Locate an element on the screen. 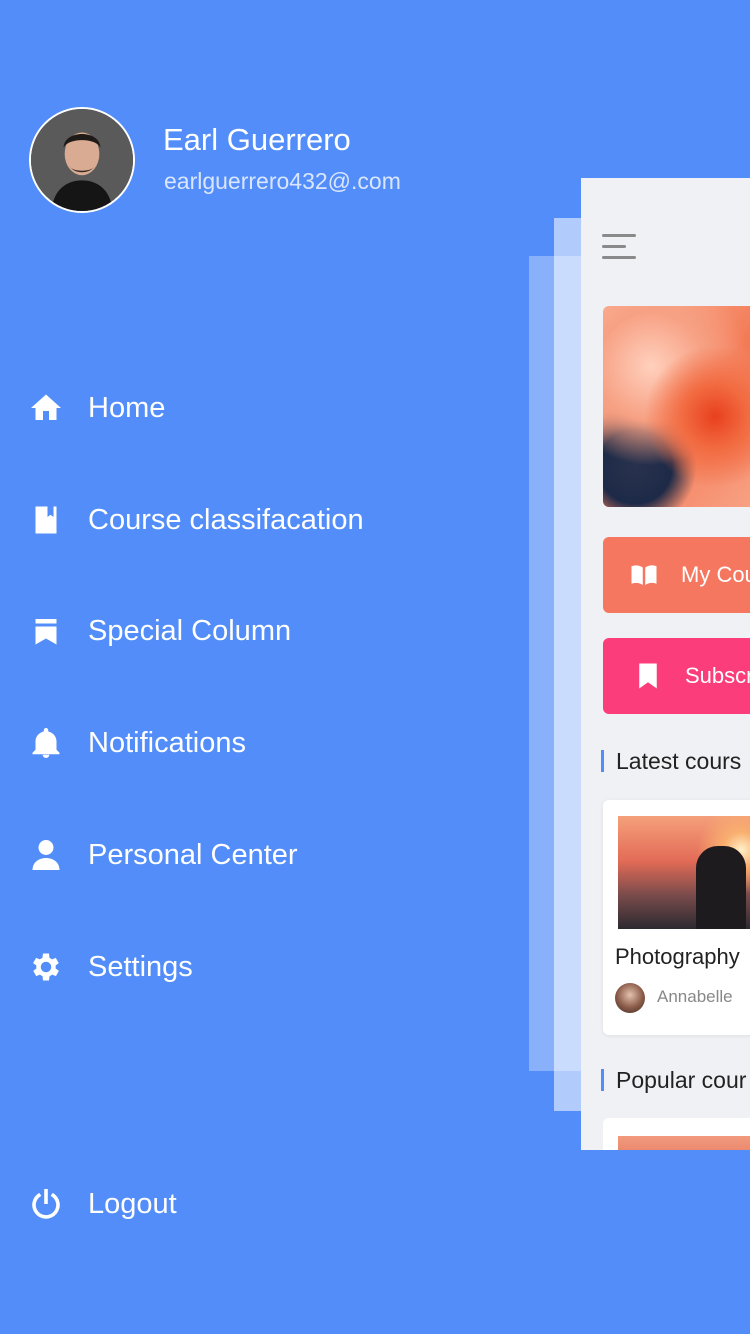 The width and height of the screenshot is (750, 1334). course-card: Photography Annabelle is located at coordinates (676, 917).